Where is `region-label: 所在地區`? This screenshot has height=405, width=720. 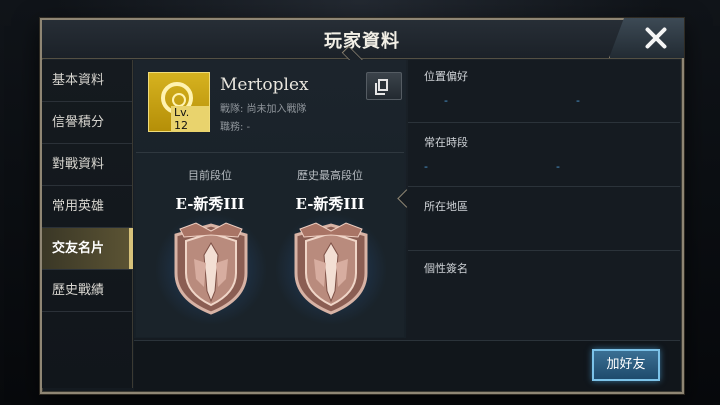 region-label: 所在地區 is located at coordinates (446, 206).